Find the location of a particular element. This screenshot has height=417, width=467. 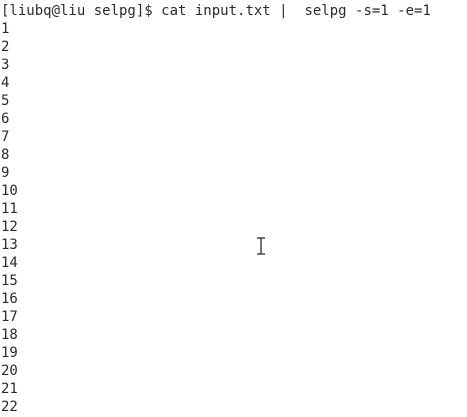

output-line: 13 is located at coordinates (9, 245).